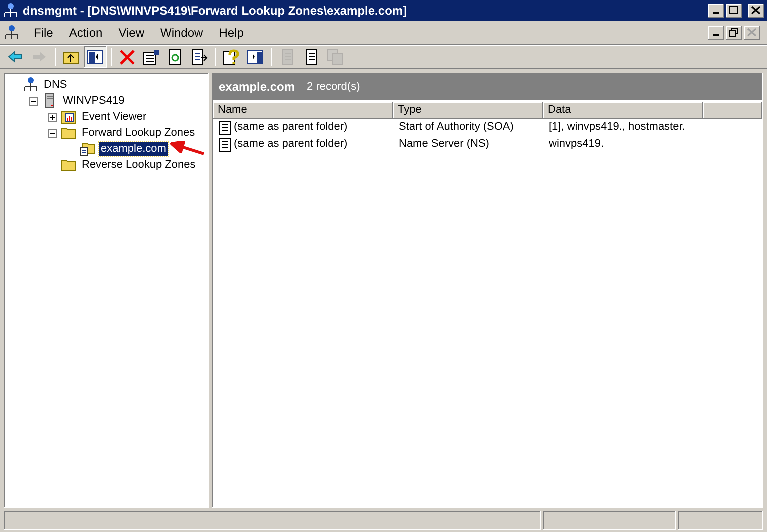 The width and height of the screenshot is (767, 532). What do you see at coordinates (576, 144) in the screenshot?
I see `table-cell-text: winvps419.` at bounding box center [576, 144].